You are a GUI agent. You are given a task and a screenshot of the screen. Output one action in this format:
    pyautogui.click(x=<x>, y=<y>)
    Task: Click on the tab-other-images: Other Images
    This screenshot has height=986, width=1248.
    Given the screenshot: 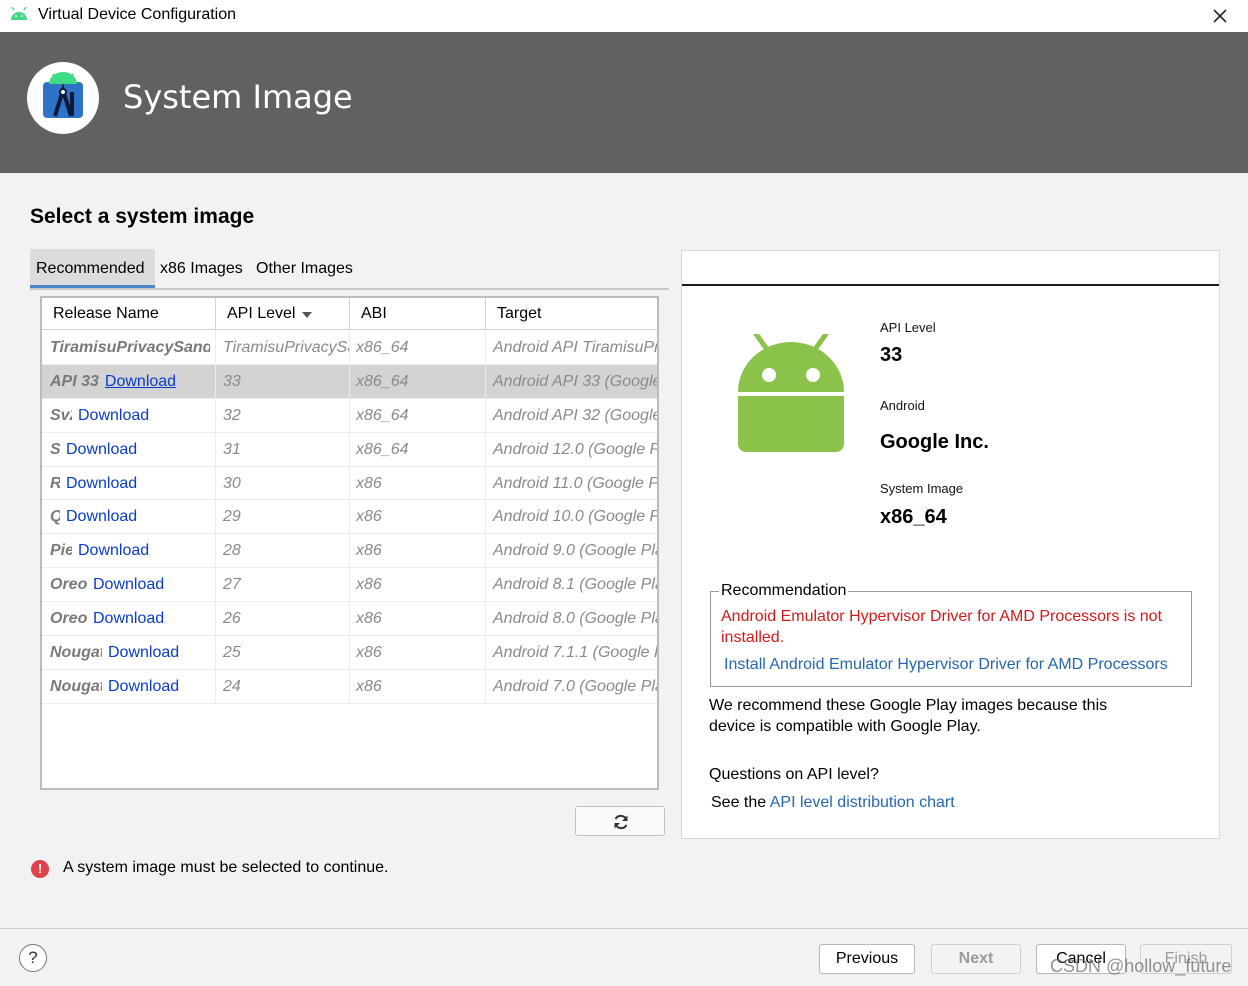 What is the action you would take?
    pyautogui.click(x=311, y=268)
    